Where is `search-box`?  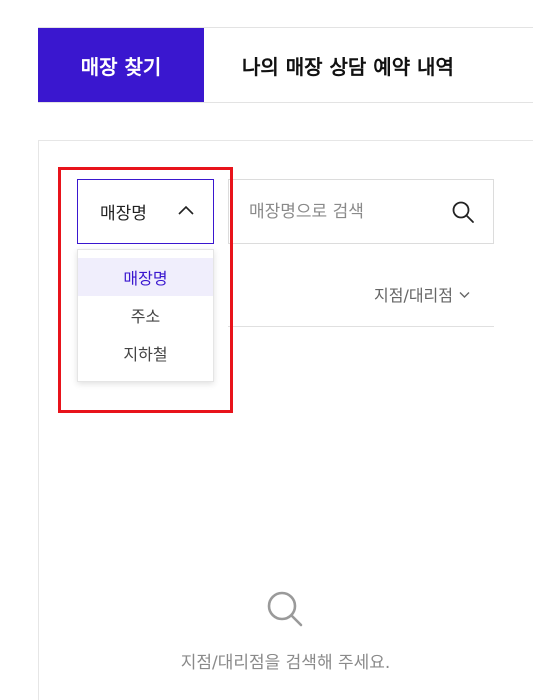
search-box is located at coordinates (361, 211).